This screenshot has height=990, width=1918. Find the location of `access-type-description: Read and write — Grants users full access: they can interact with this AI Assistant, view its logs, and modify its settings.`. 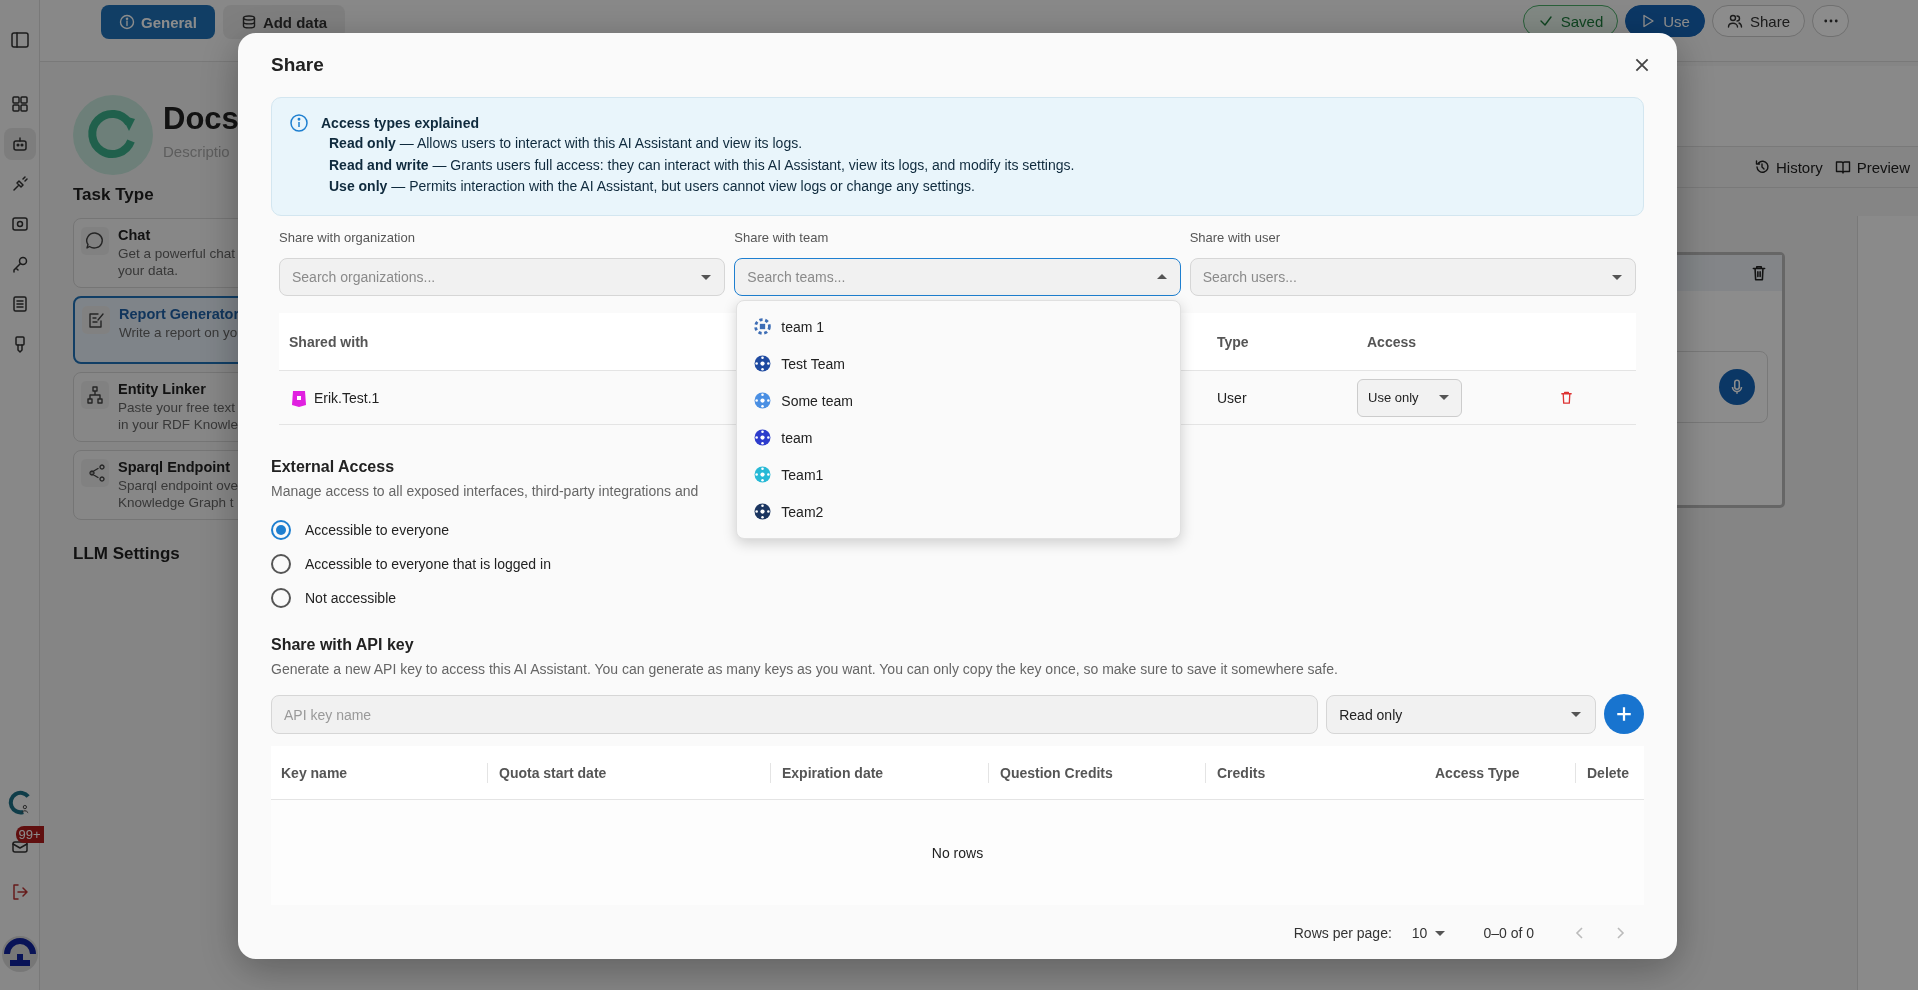

access-type-description: Read and write — Grants users full access: they can interact with this AI Assistant, view its logs, and modify its settings. is located at coordinates (701, 165).